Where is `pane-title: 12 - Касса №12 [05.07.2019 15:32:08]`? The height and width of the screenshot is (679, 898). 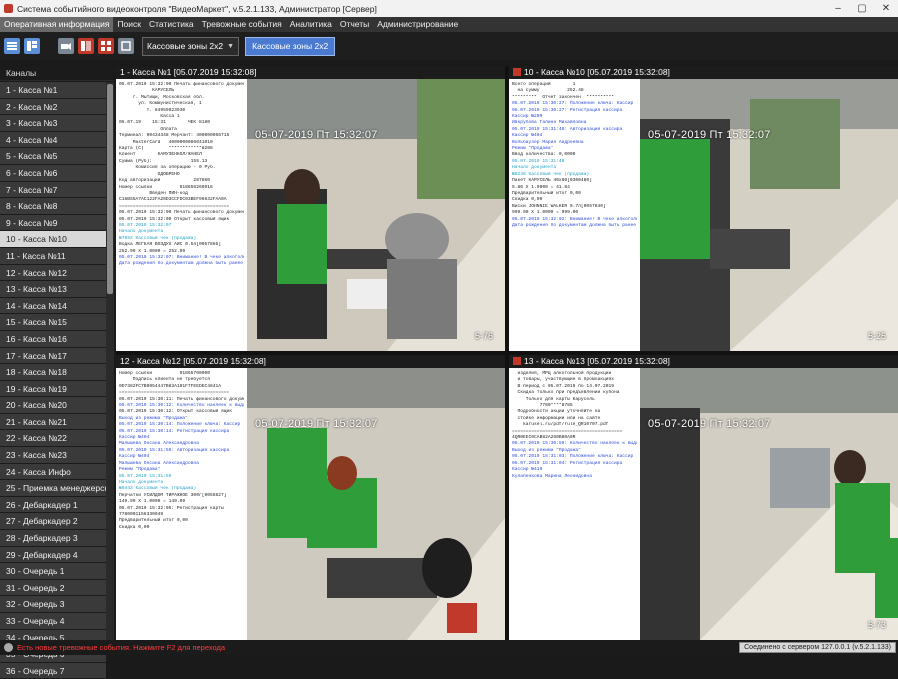 pane-title: 12 - Касса №12 [05.07.2019 15:32:08] is located at coordinates (310, 361).